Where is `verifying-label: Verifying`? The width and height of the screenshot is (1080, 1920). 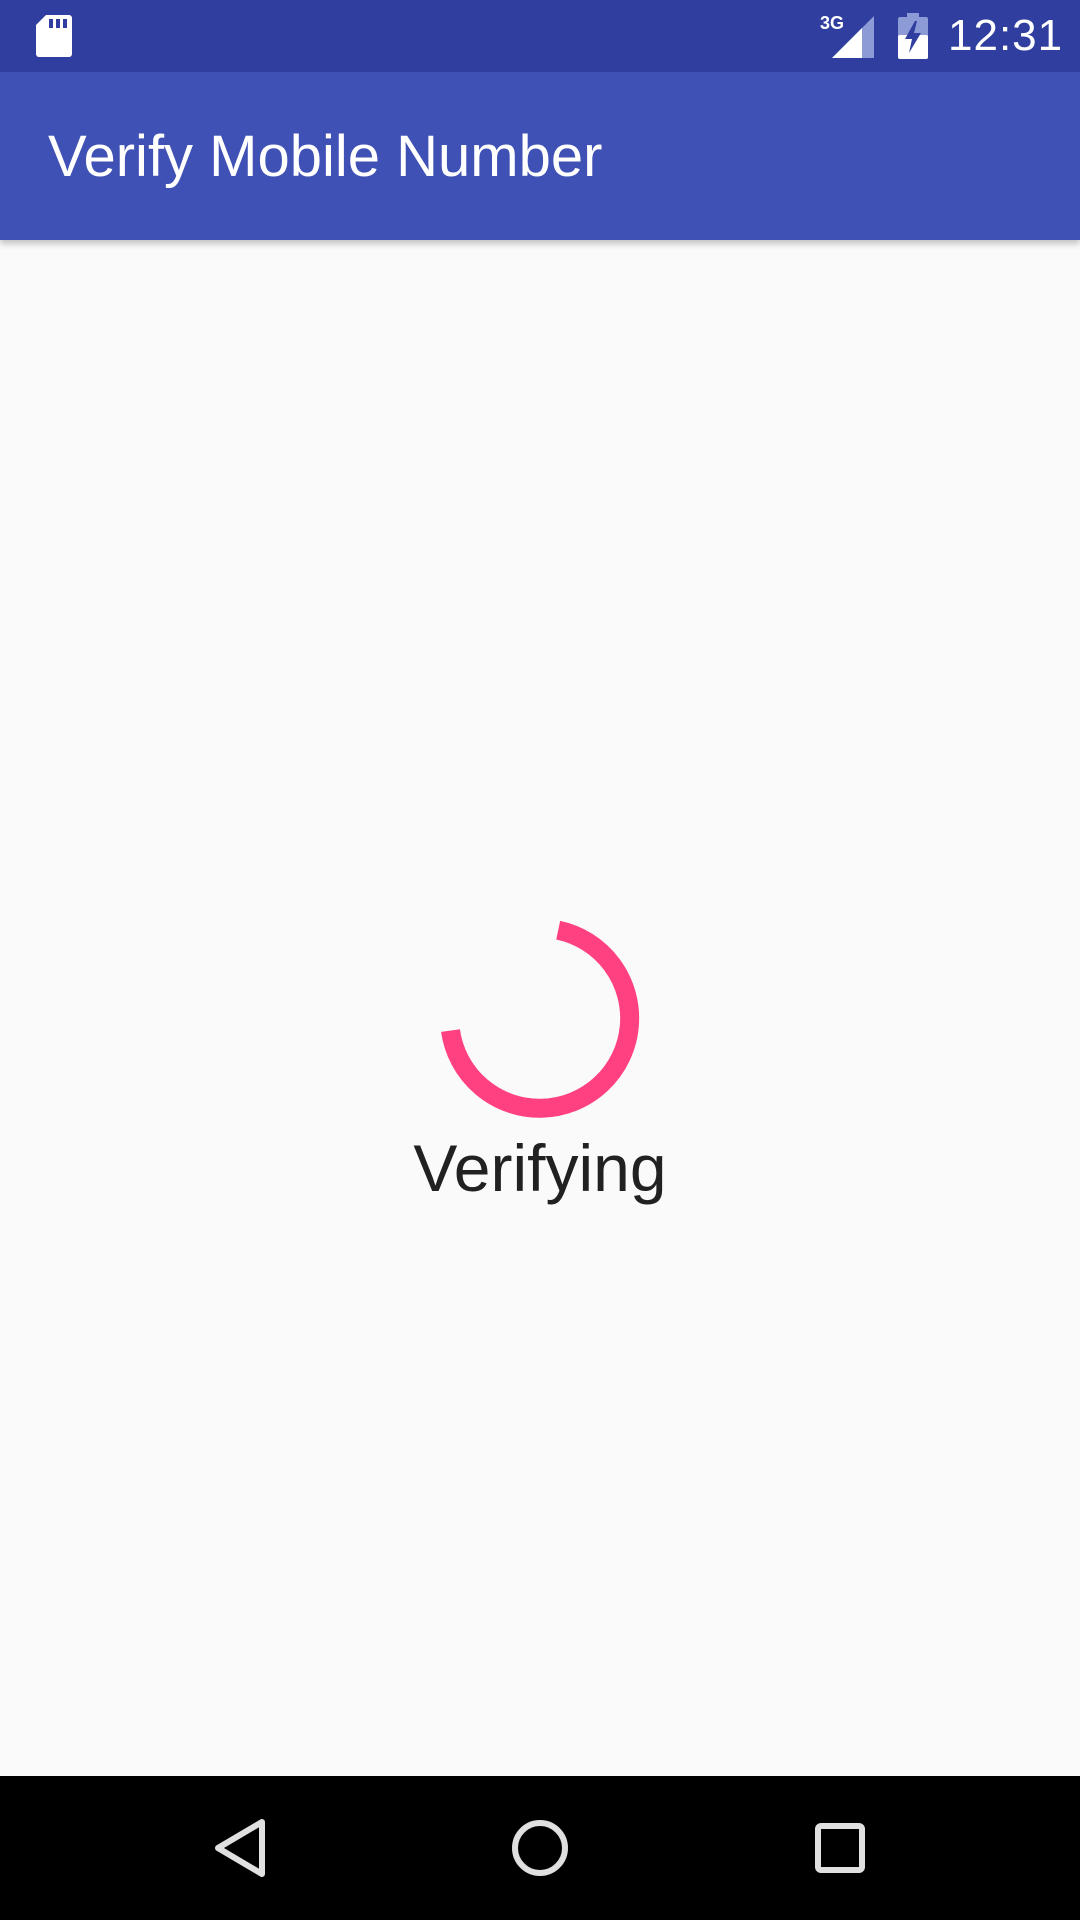
verifying-label: Verifying is located at coordinates (540, 1168).